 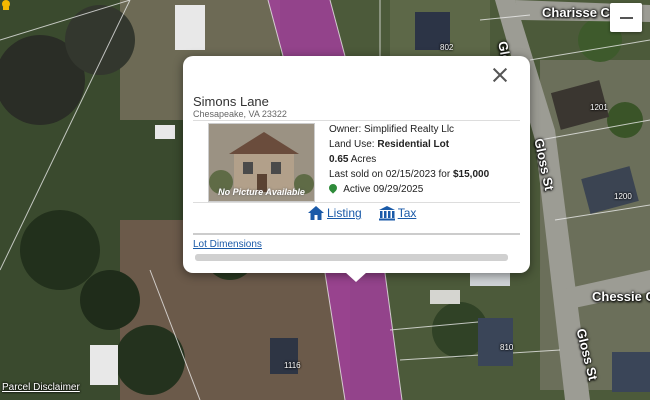 I want to click on owner-label: Owner:, so click(x=345, y=129).